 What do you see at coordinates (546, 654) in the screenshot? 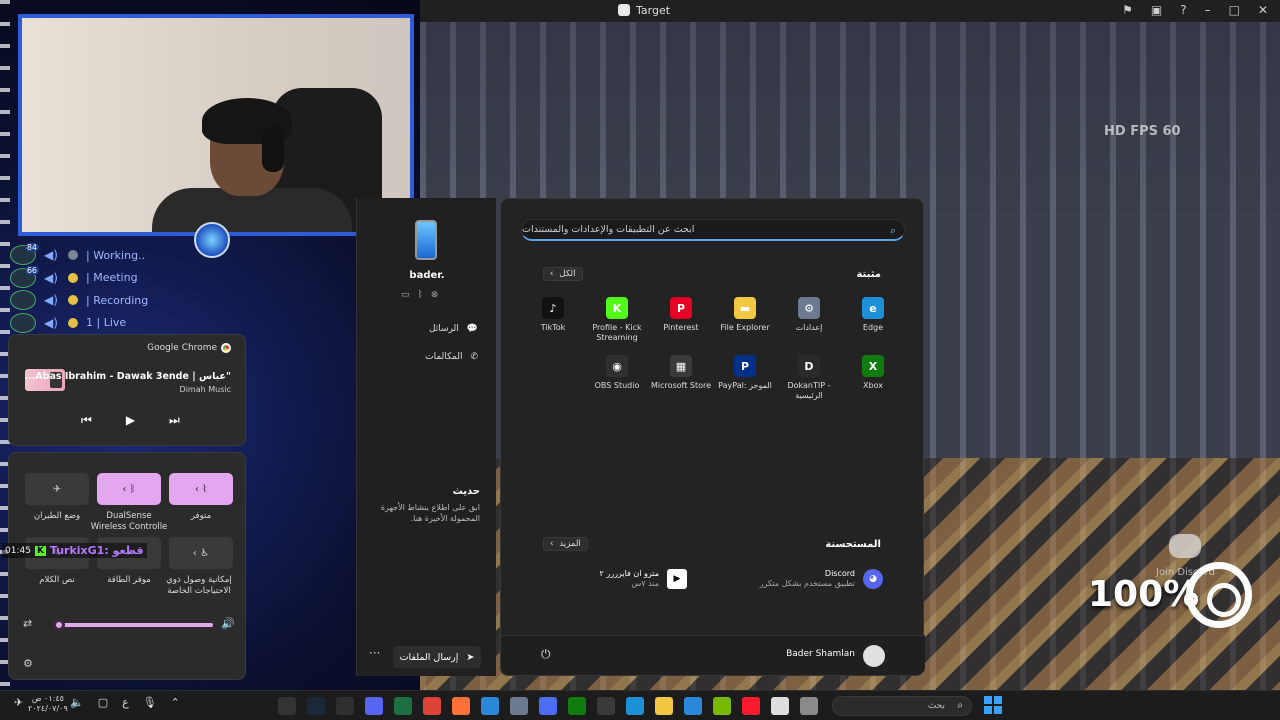
I see `power-icon: ⏻` at bounding box center [546, 654].